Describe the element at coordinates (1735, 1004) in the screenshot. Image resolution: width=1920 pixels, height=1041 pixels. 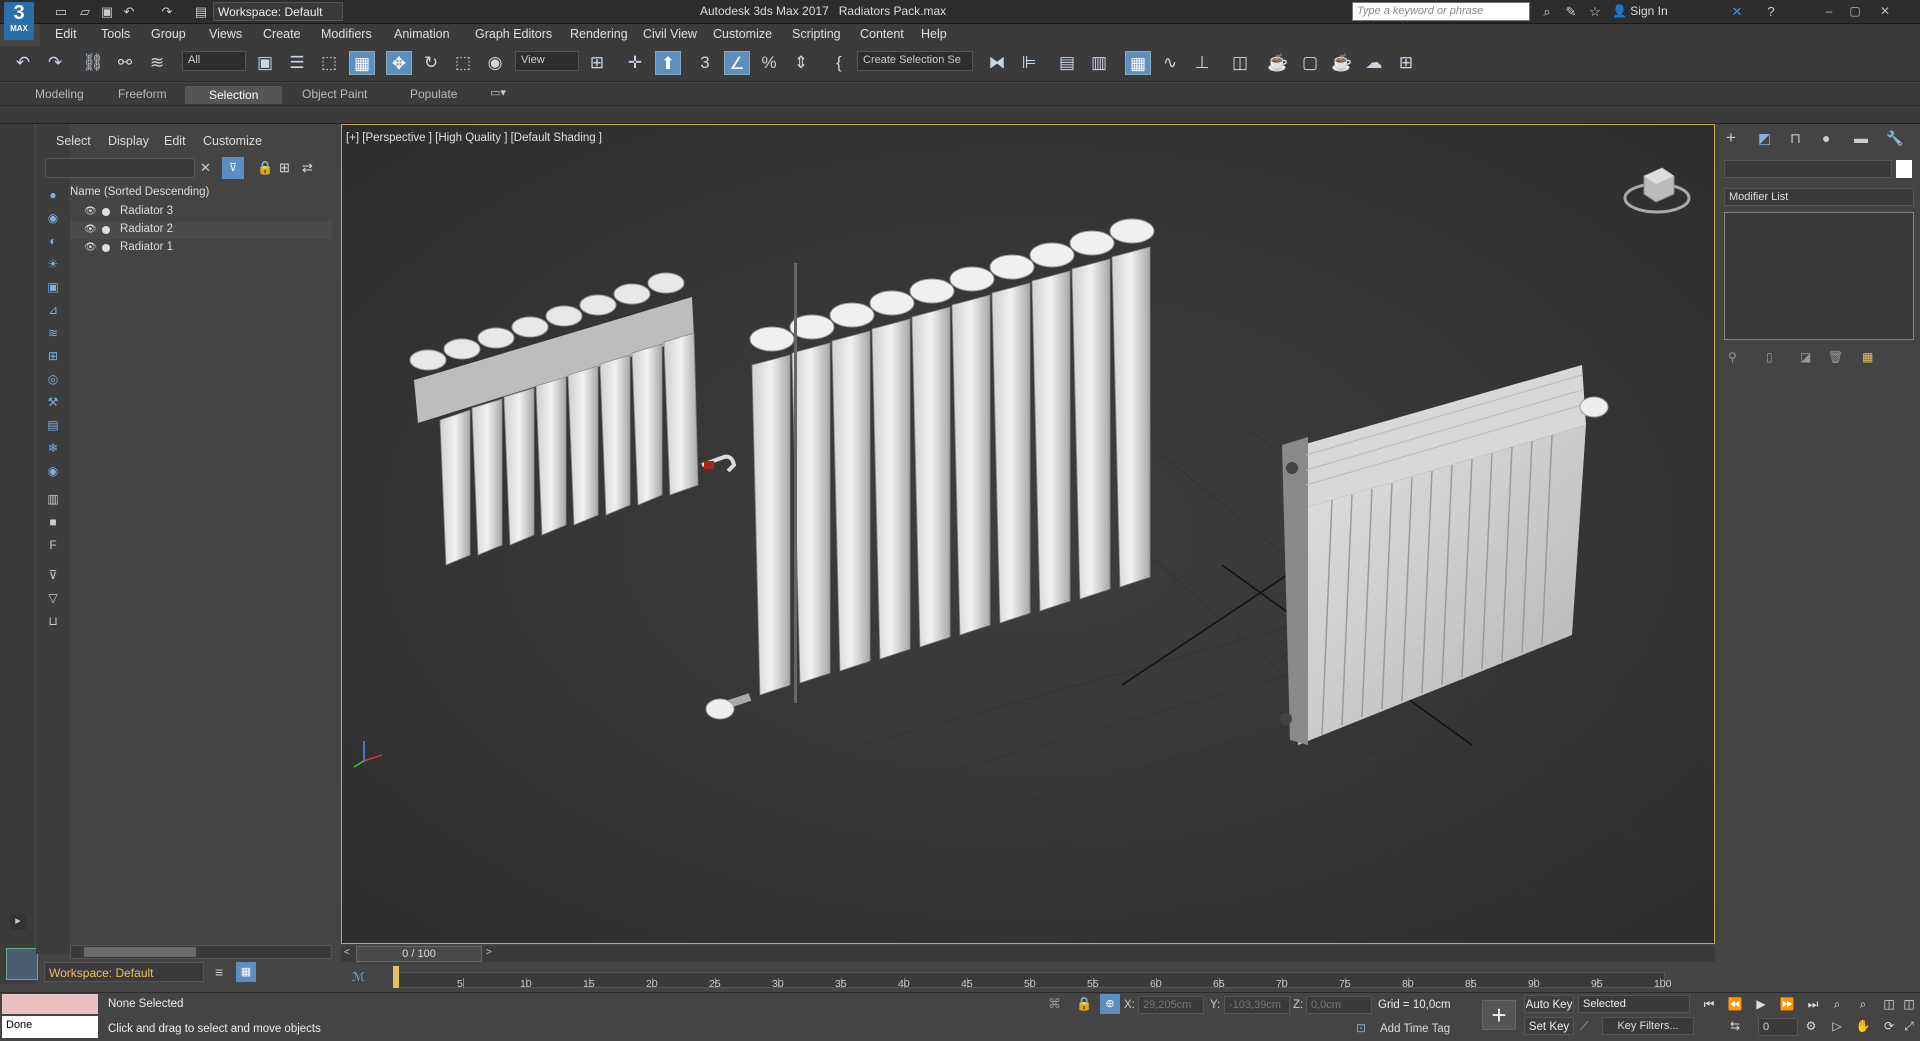
I see `previous-frame-icon: ⏪` at that location.